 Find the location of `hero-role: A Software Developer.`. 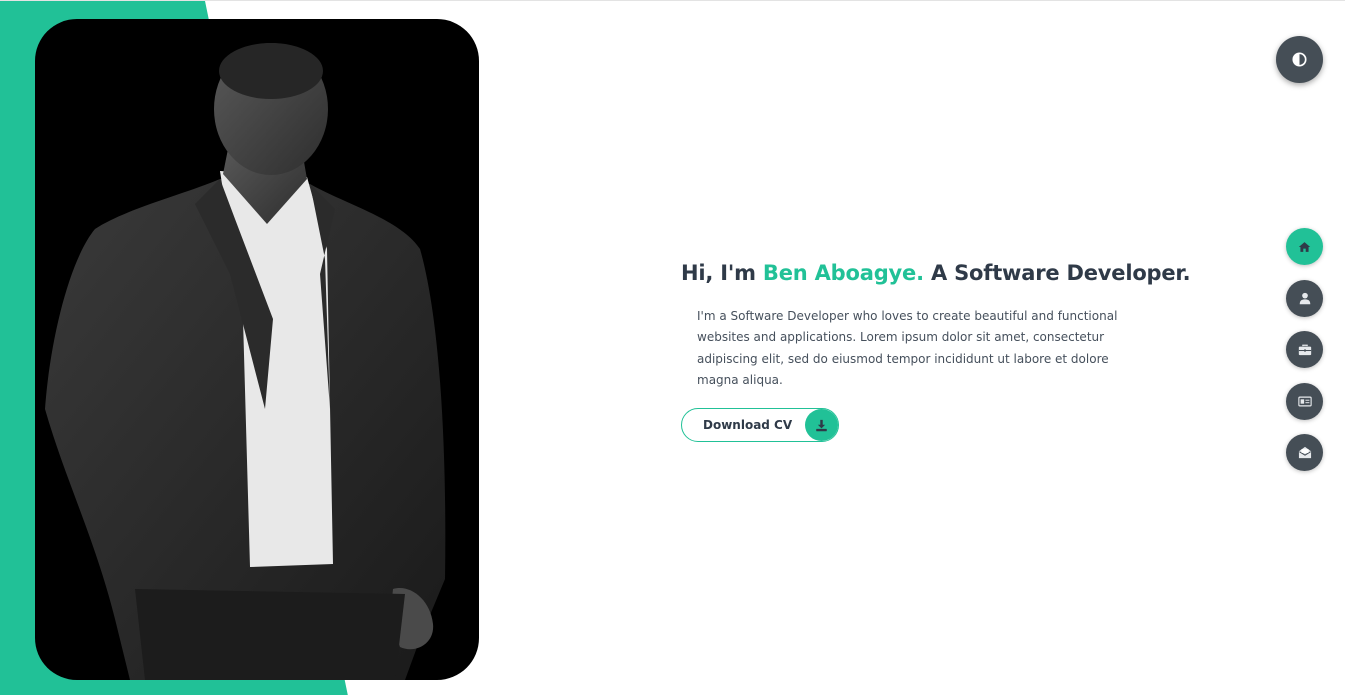

hero-role: A Software Developer. is located at coordinates (1057, 273).